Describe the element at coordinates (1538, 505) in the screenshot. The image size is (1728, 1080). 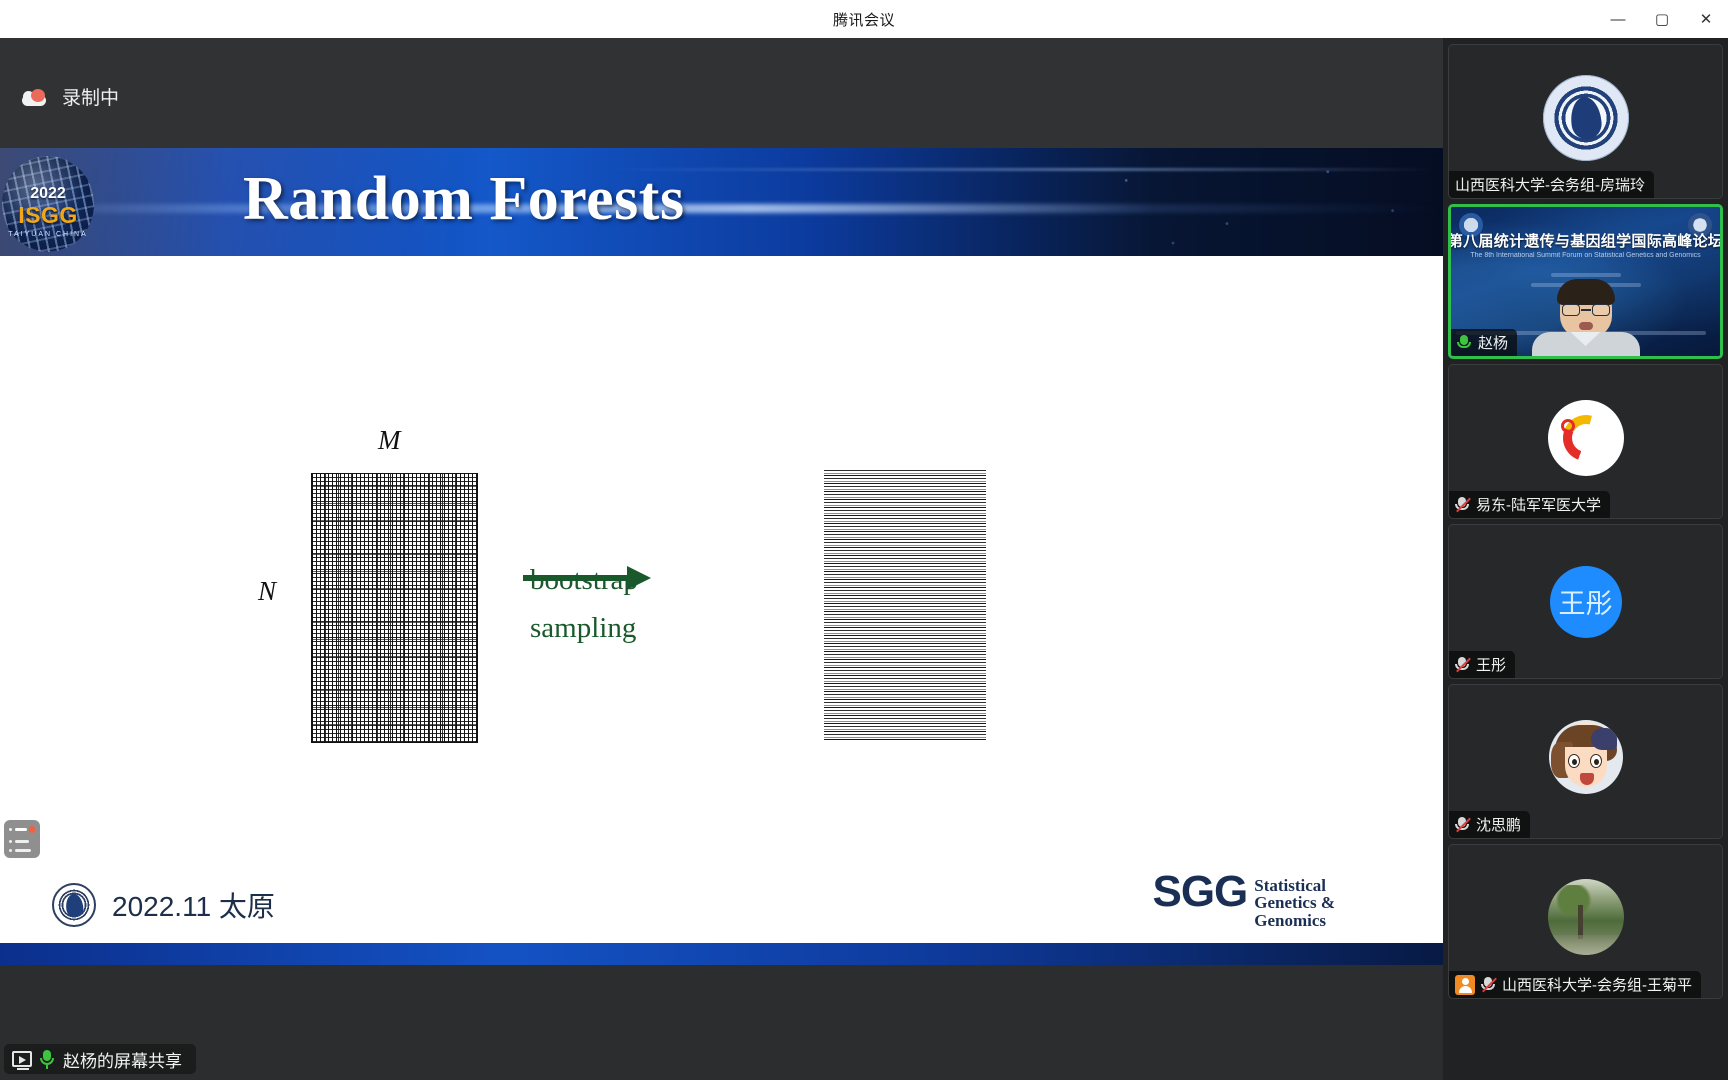
I see `participant-name: 易东-陆军军医大学` at that location.